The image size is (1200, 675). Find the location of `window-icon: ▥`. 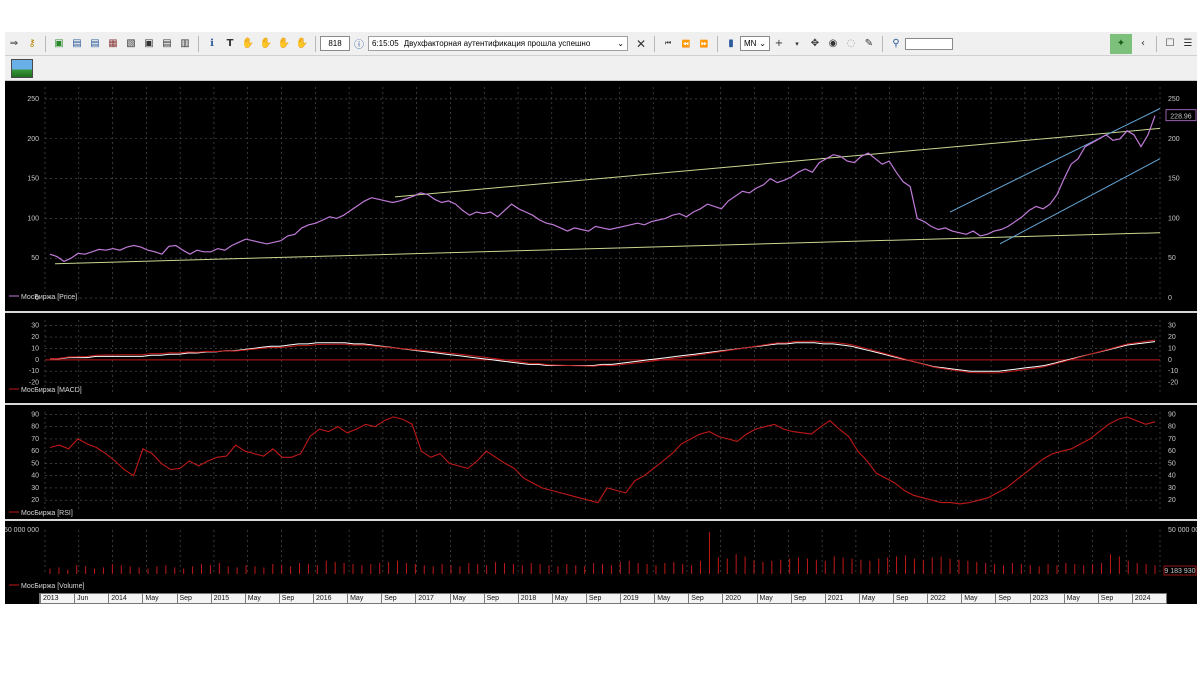

window-icon: ▥ is located at coordinates (185, 44).